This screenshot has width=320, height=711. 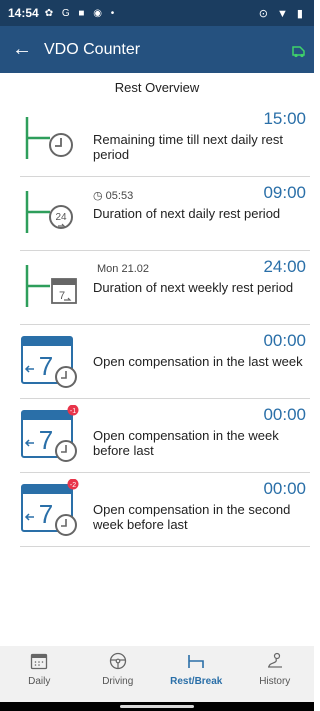 I want to click on truck-icon, so click(x=299, y=50).